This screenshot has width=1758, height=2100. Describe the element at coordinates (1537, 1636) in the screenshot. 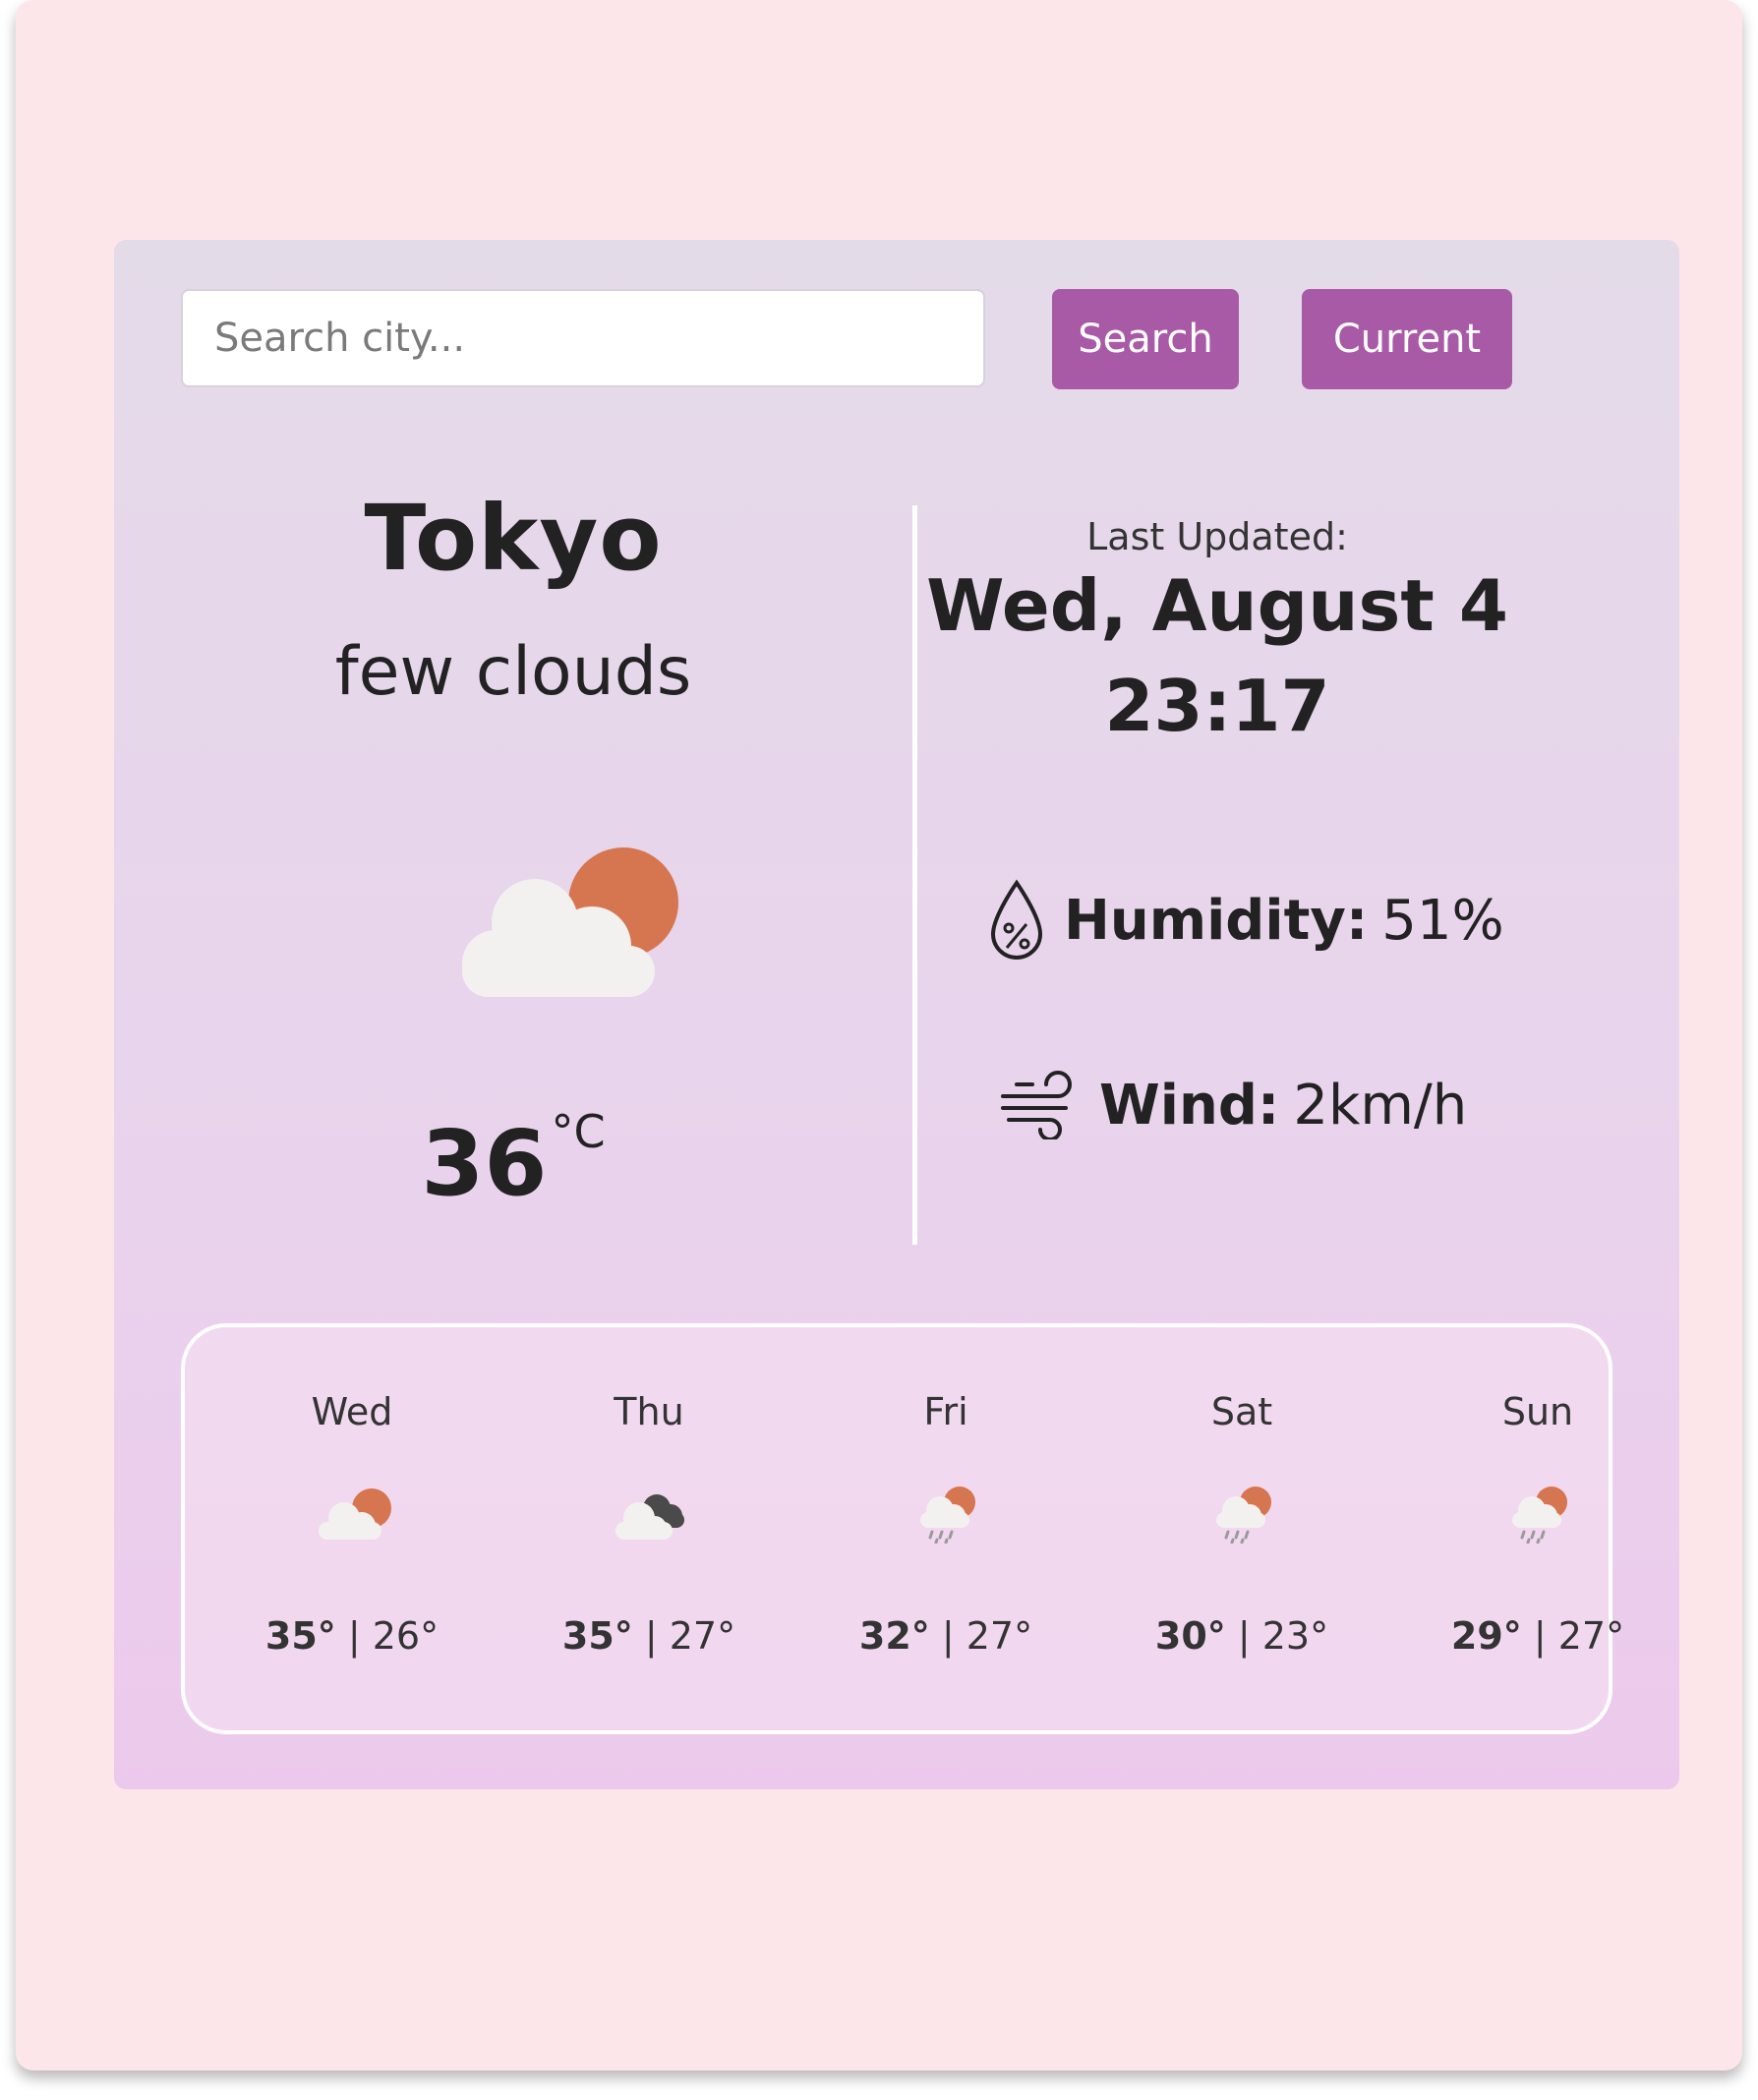

I see `forecast-temps: 29° | 27°` at that location.